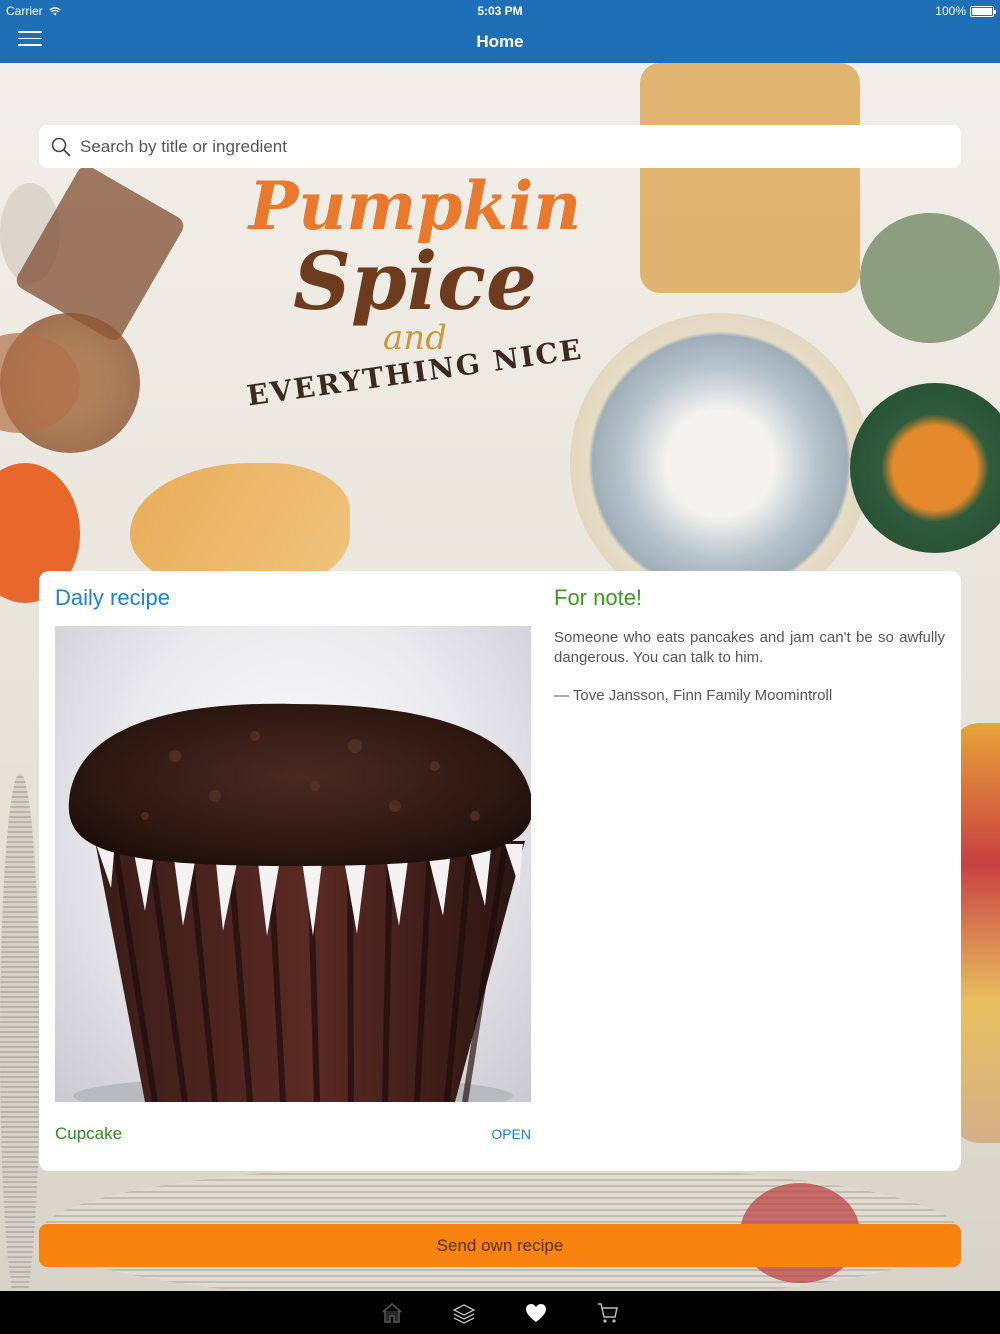 This screenshot has width=1000, height=1334. I want to click on battery-percent: 100%, so click(950, 11).